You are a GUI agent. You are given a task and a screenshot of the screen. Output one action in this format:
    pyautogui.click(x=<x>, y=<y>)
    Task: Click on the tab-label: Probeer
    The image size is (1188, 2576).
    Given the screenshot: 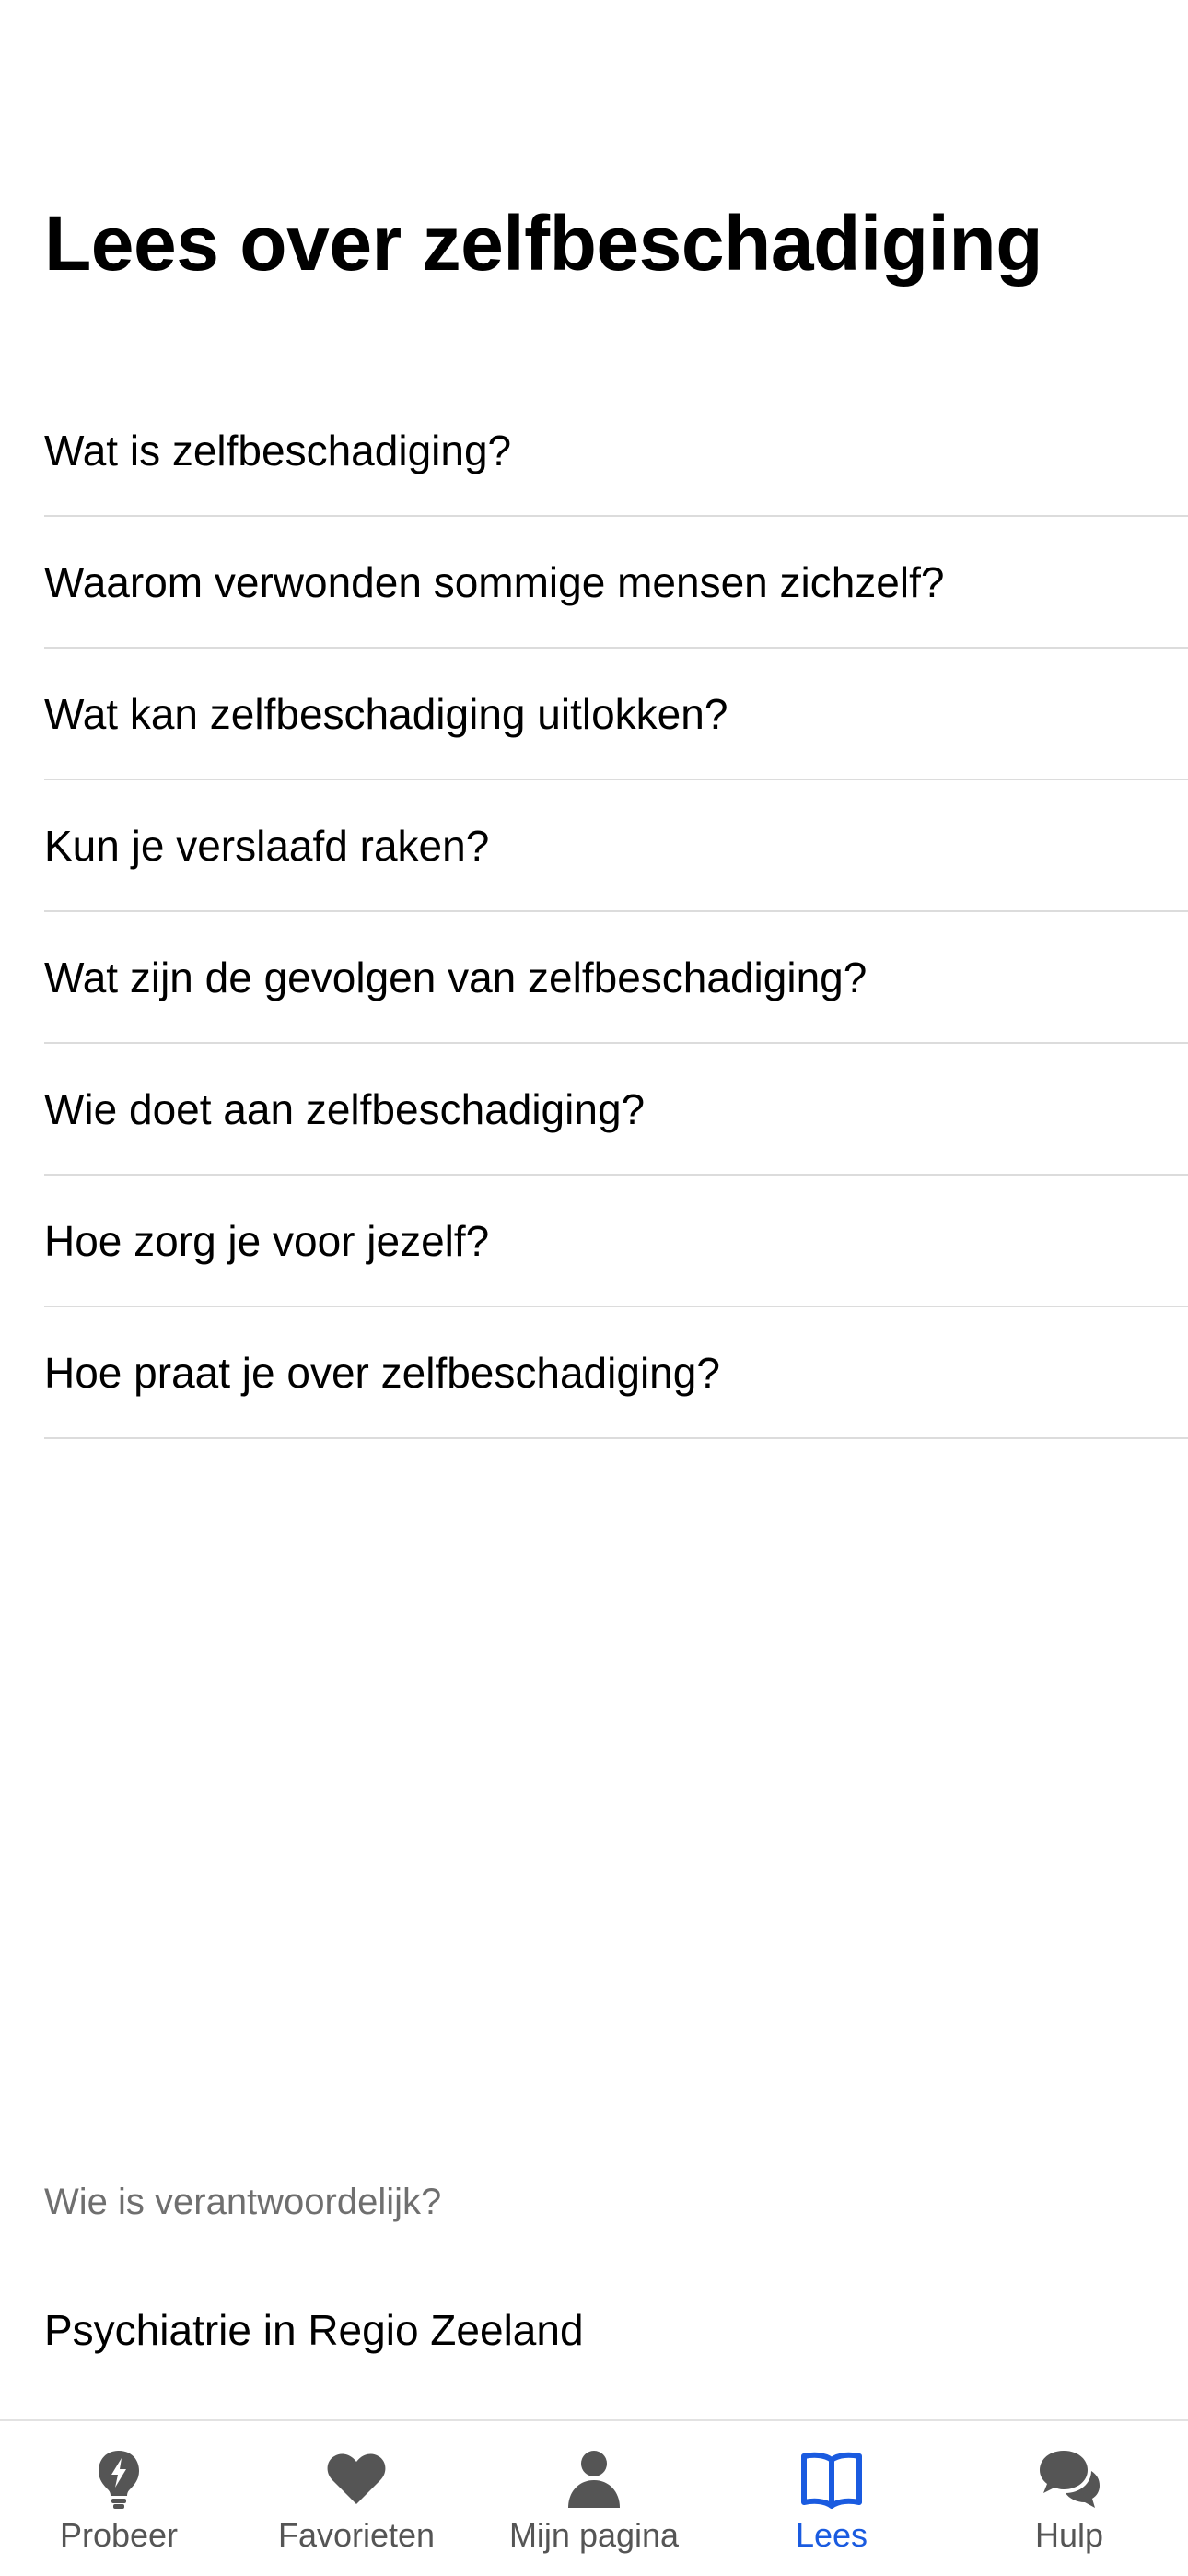 What is the action you would take?
    pyautogui.click(x=119, y=2535)
    